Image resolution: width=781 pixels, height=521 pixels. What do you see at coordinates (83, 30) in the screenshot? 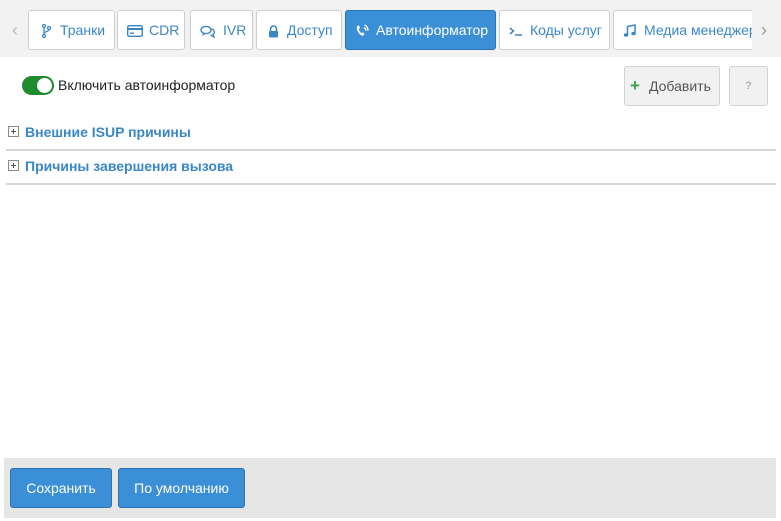
I see `tab-label: Транки` at bounding box center [83, 30].